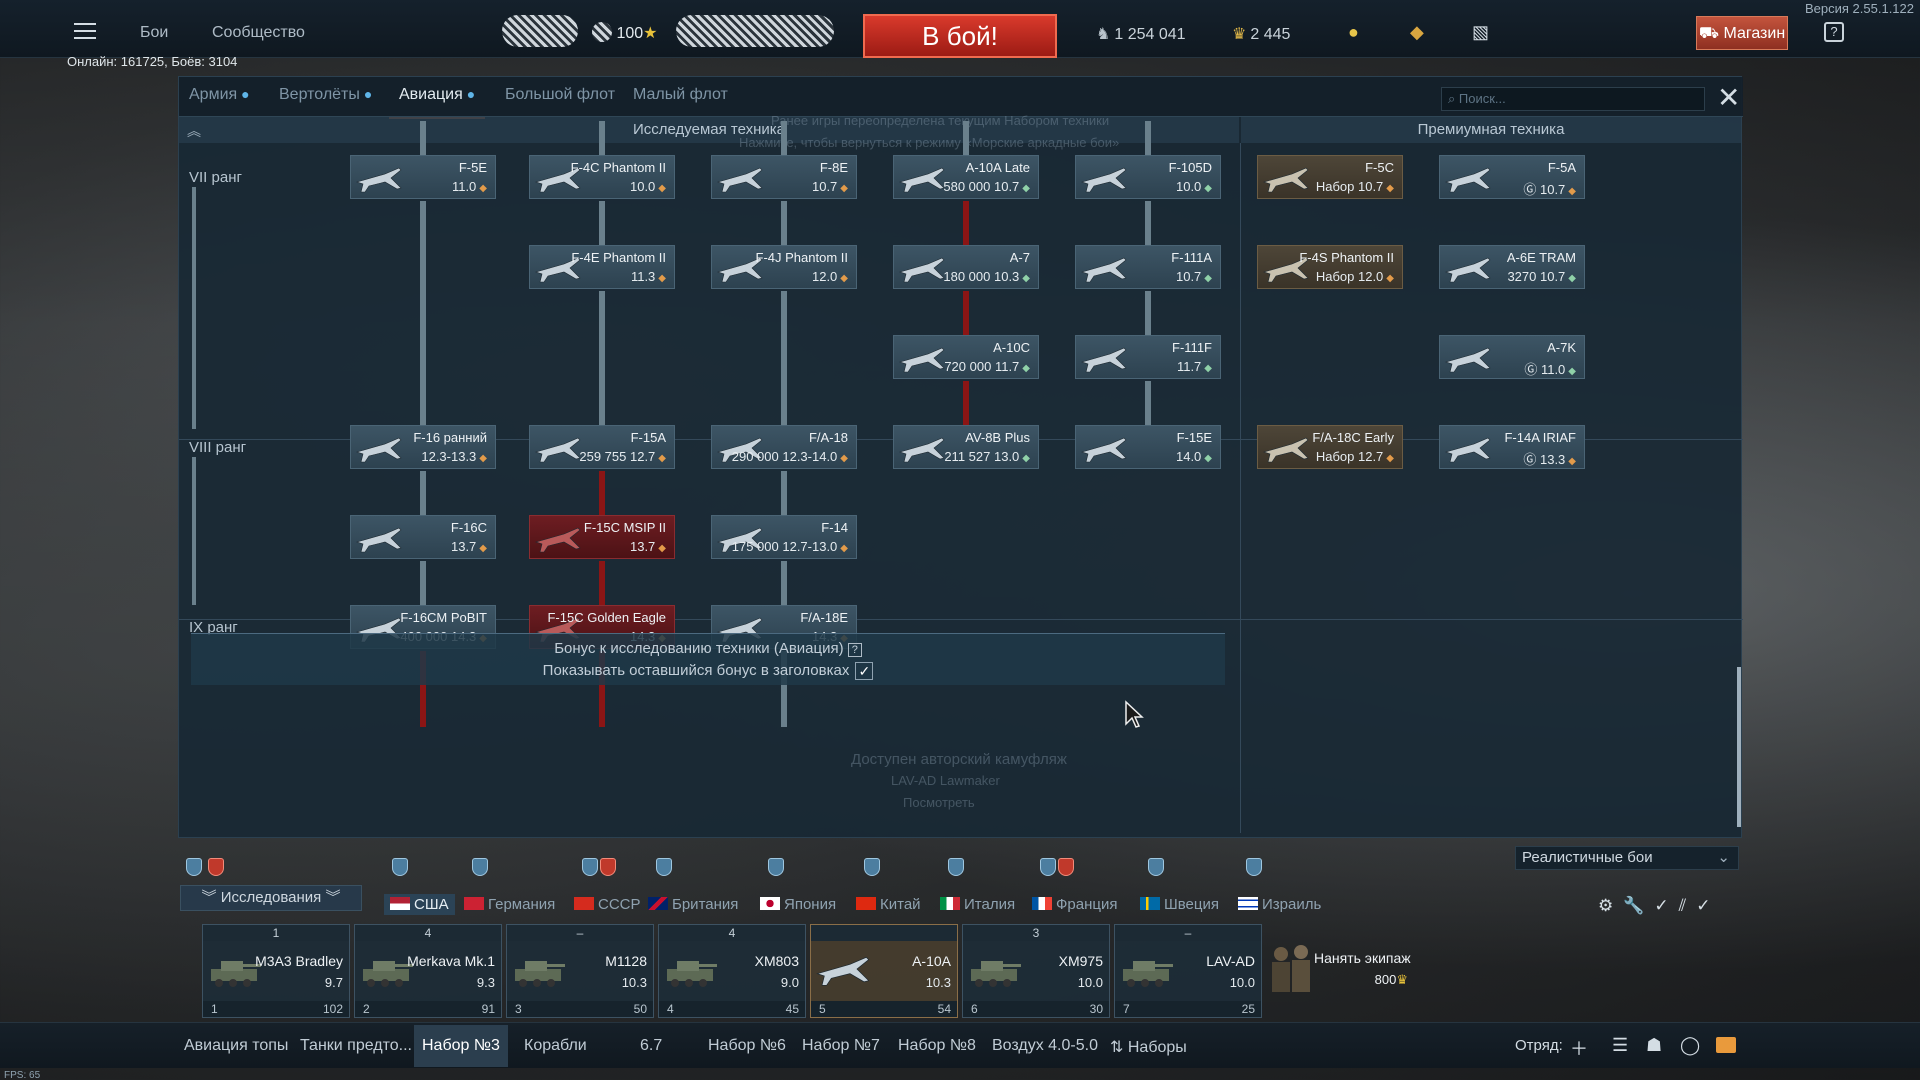 The width and height of the screenshot is (1920, 1080). I want to click on preset-tab-0: Авиация топы, so click(236, 1046).